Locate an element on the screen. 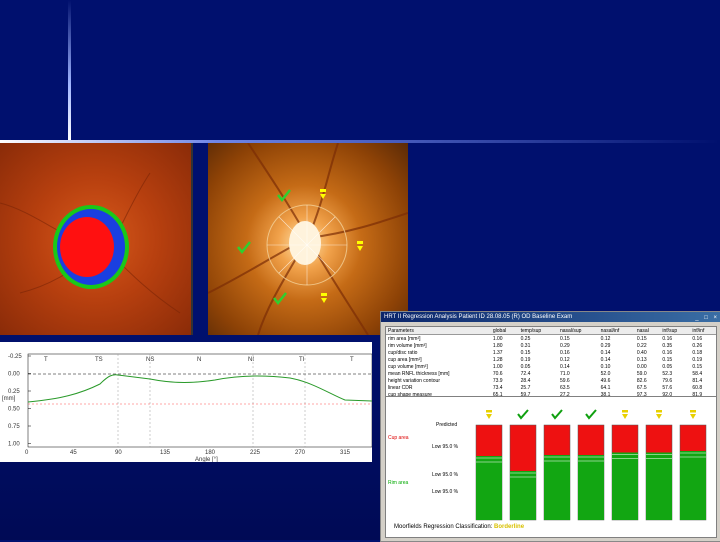 The width and height of the screenshot is (720, 542). table-cell: 64.1 is located at coordinates (605, 387).